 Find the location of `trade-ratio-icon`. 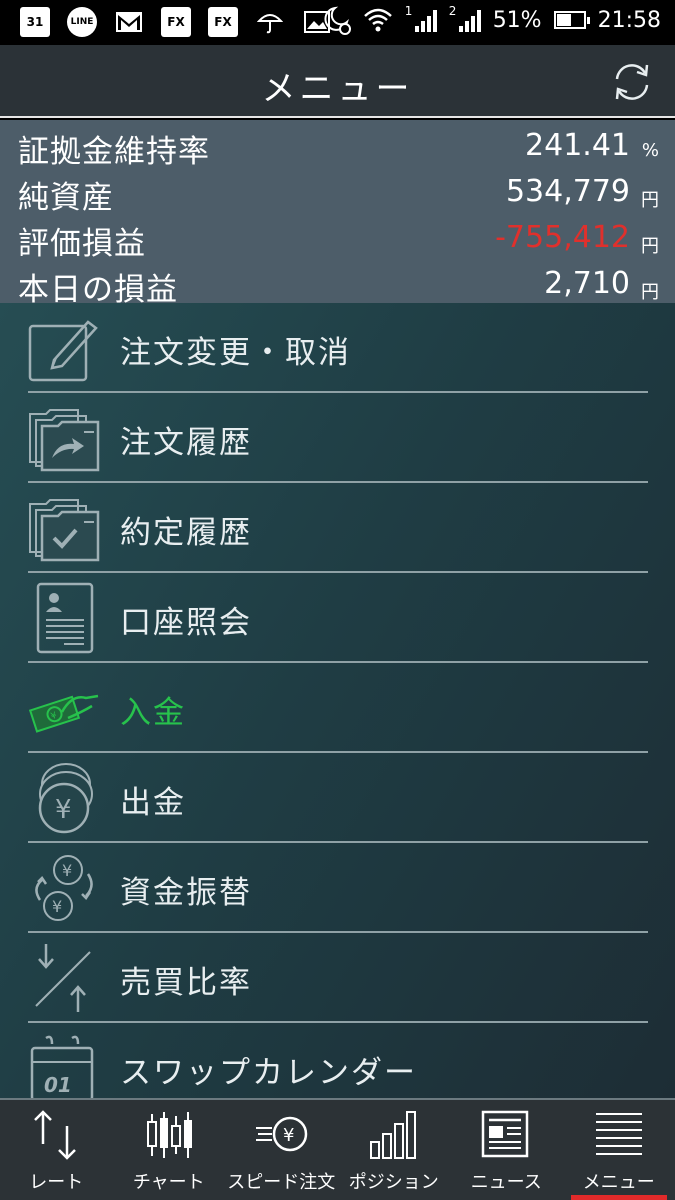

trade-ratio-icon is located at coordinates (63, 978).